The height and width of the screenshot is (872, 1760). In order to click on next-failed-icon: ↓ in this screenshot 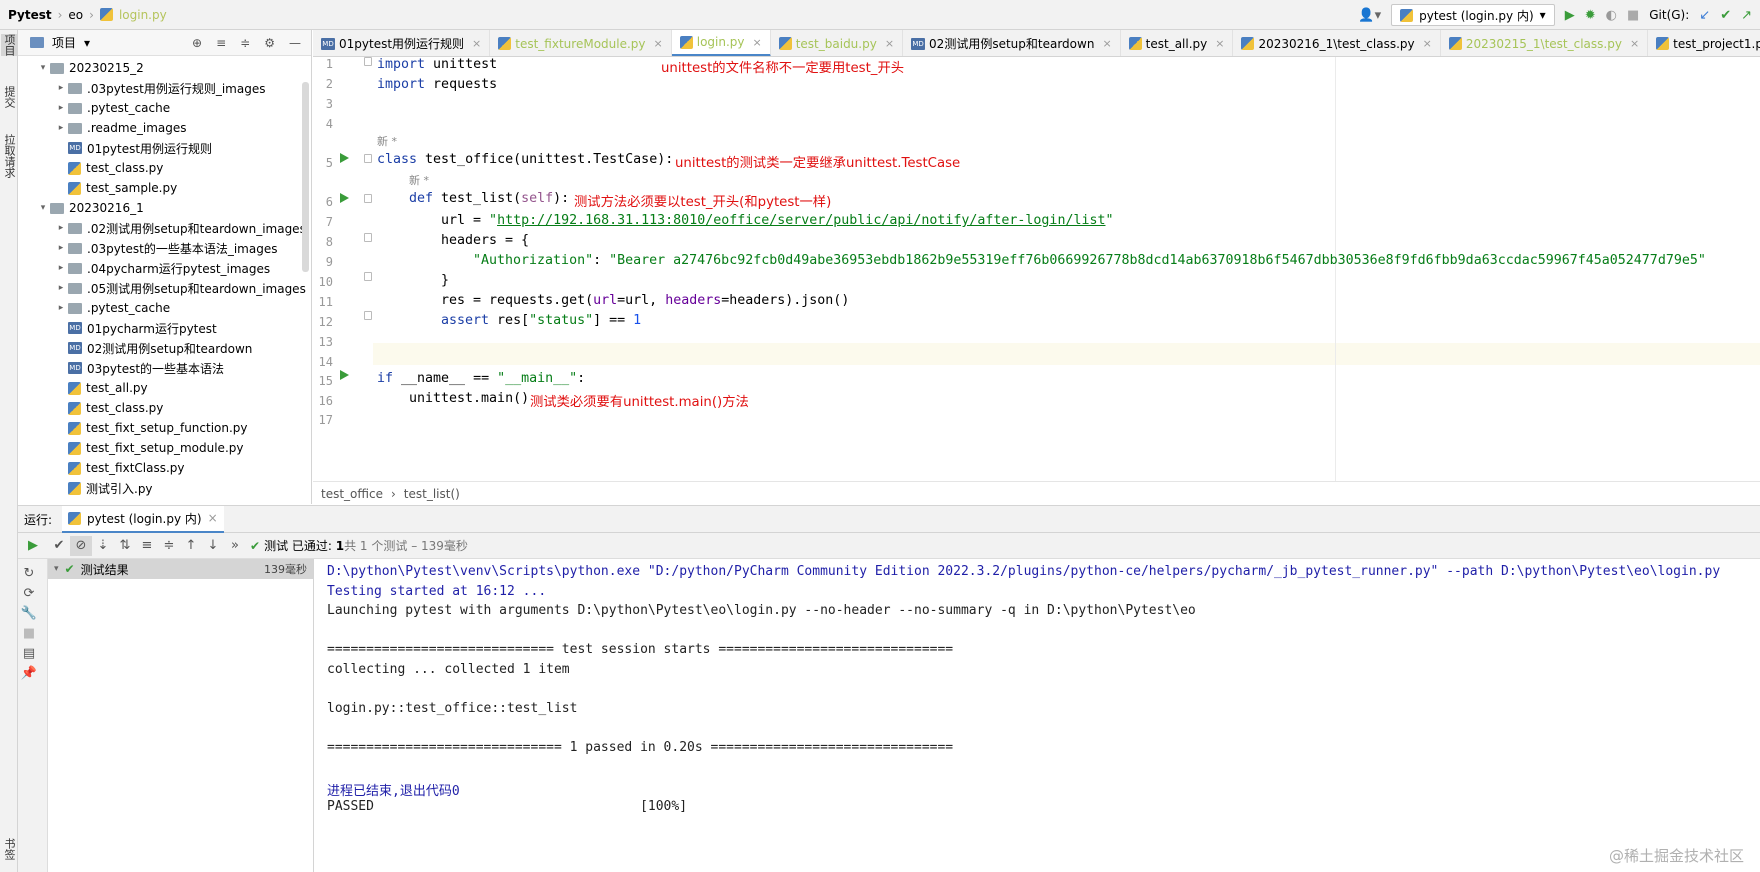, I will do `click(213, 546)`.